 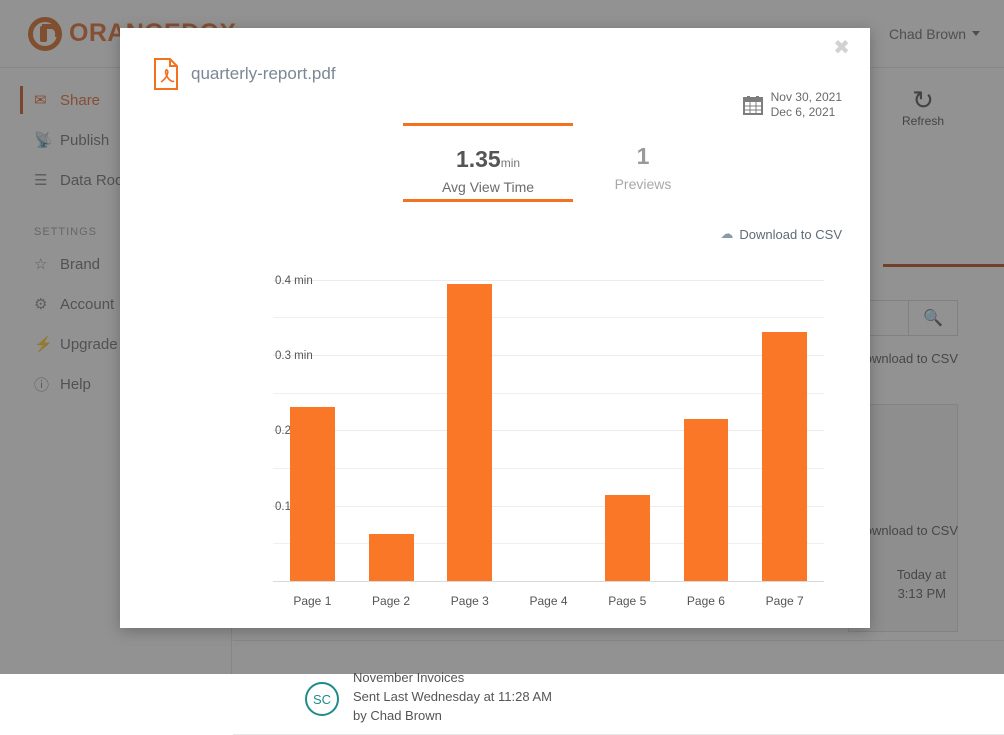 What do you see at coordinates (452, 696) in the screenshot?
I see `entry-sent-line: Sent Last Wednesday at 11:28 AM` at bounding box center [452, 696].